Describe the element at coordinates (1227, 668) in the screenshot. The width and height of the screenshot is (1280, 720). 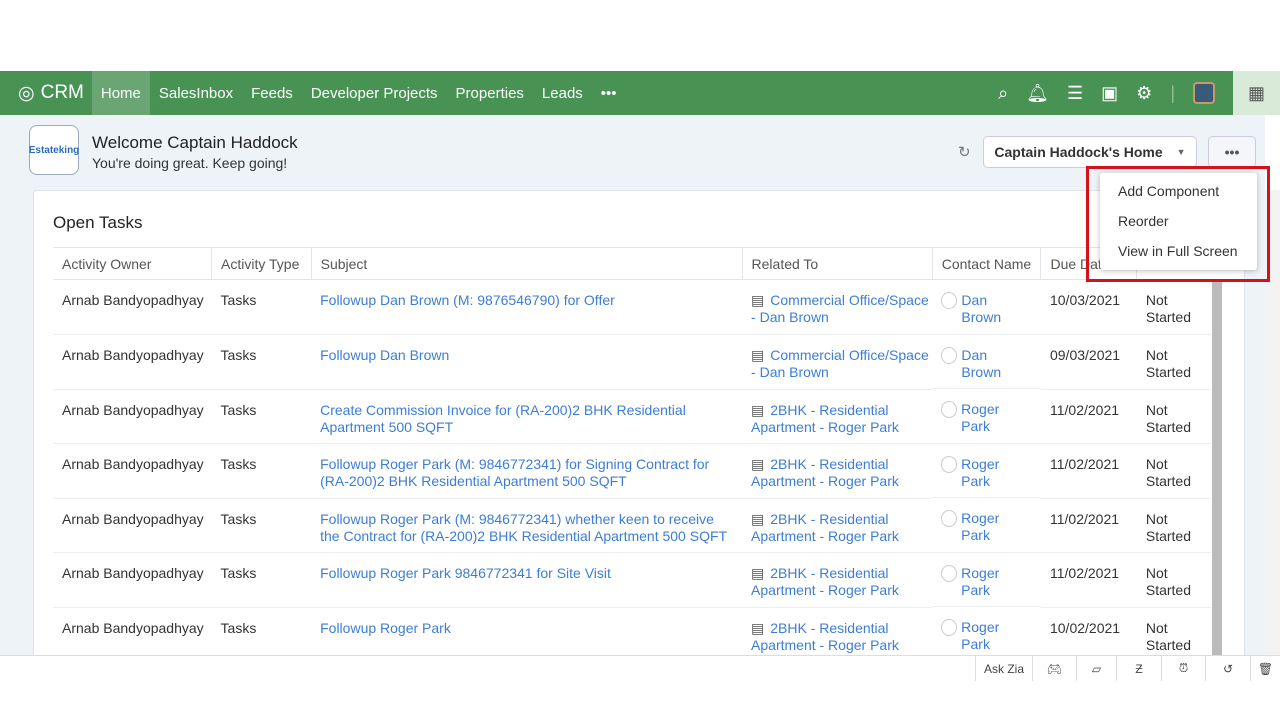
I see `history-icon: ↺` at that location.